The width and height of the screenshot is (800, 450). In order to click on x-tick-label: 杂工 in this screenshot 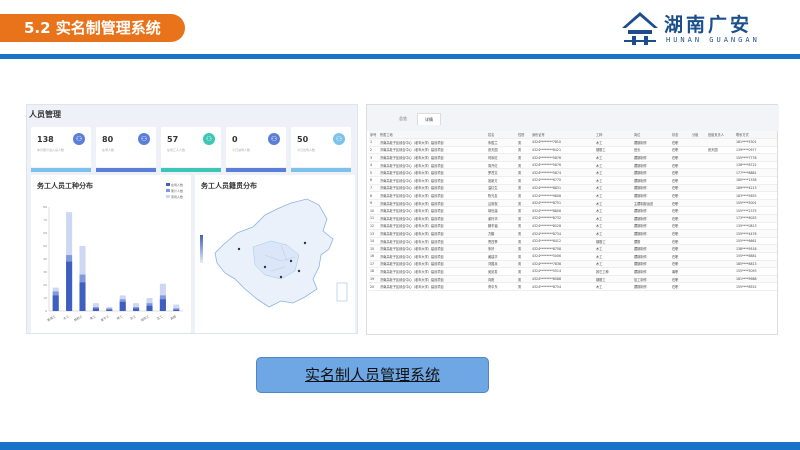, I will do `click(133, 317)`.